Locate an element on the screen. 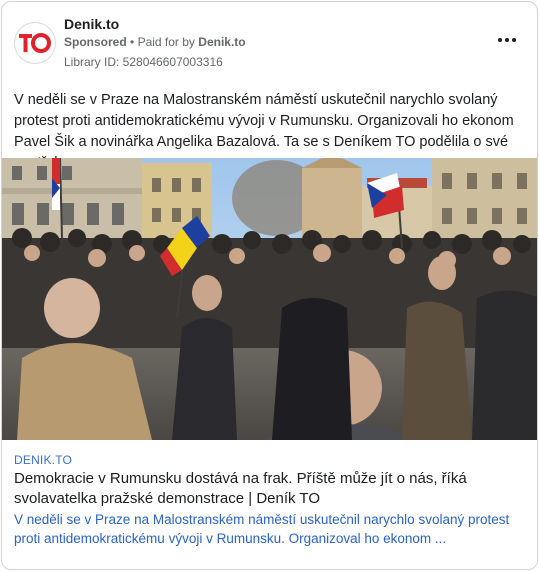  sponsored-line: Sponsored • Paid for by Denik.to is located at coordinates (155, 42).